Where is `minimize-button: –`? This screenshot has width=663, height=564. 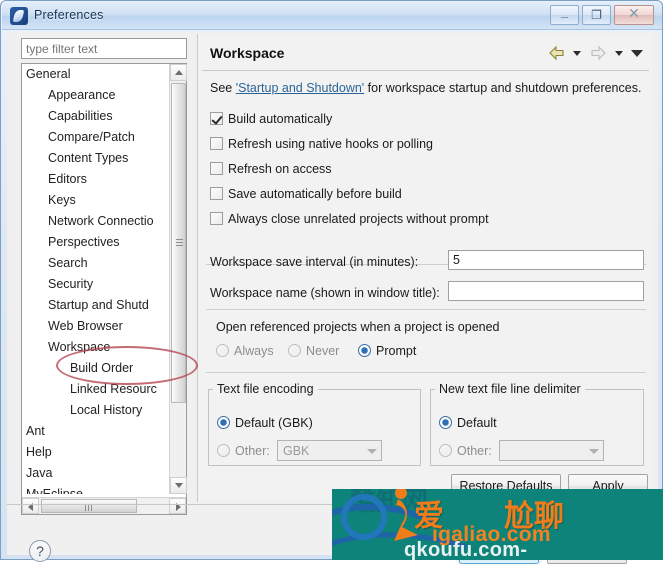 minimize-button: – is located at coordinates (564, 15).